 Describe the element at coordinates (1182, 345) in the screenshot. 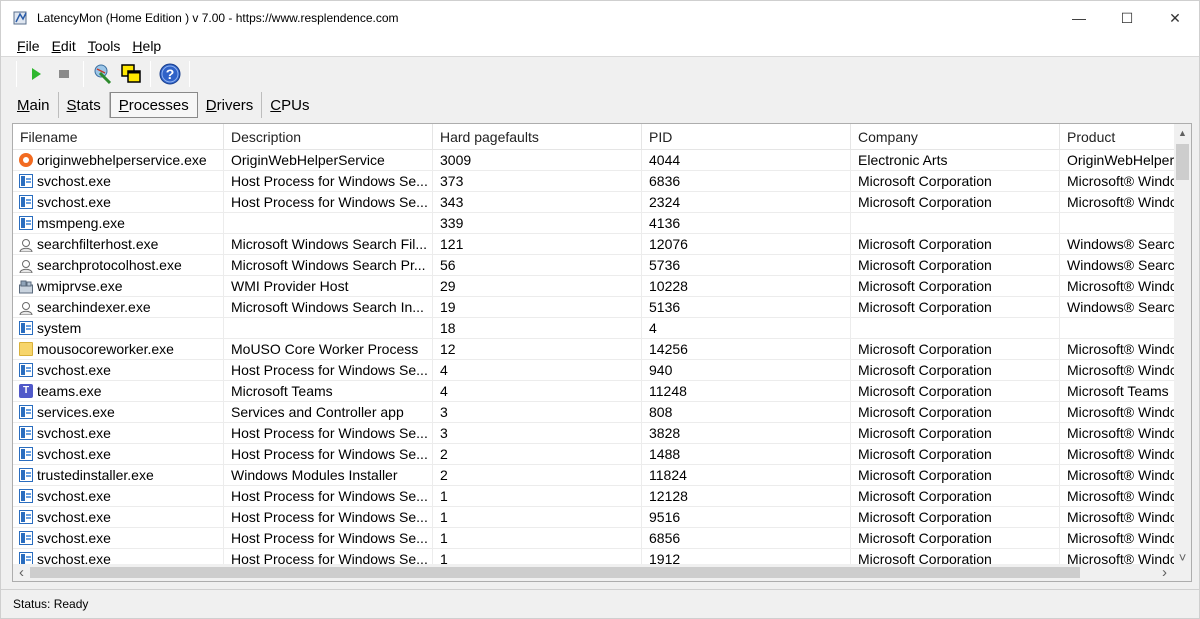

I see `vertical-scrollbar: ▲ ˅` at that location.